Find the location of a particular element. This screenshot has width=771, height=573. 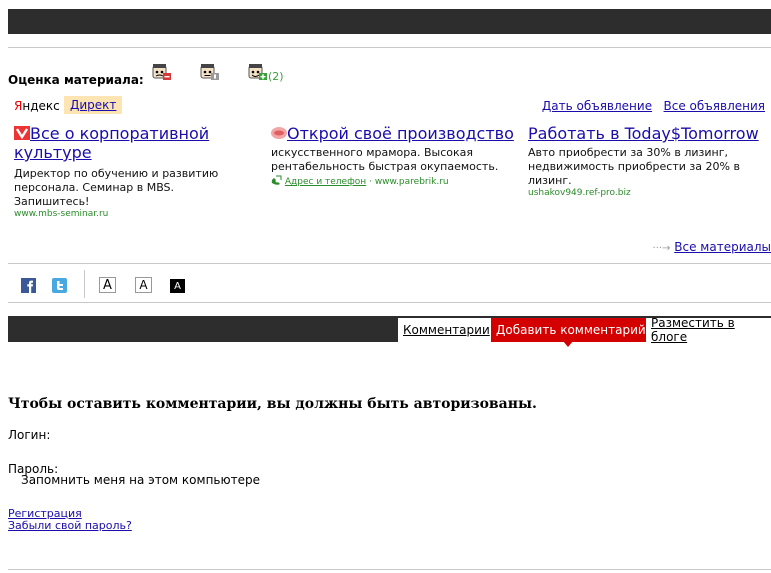

arrow-icon: ···→ is located at coordinates (661, 248).